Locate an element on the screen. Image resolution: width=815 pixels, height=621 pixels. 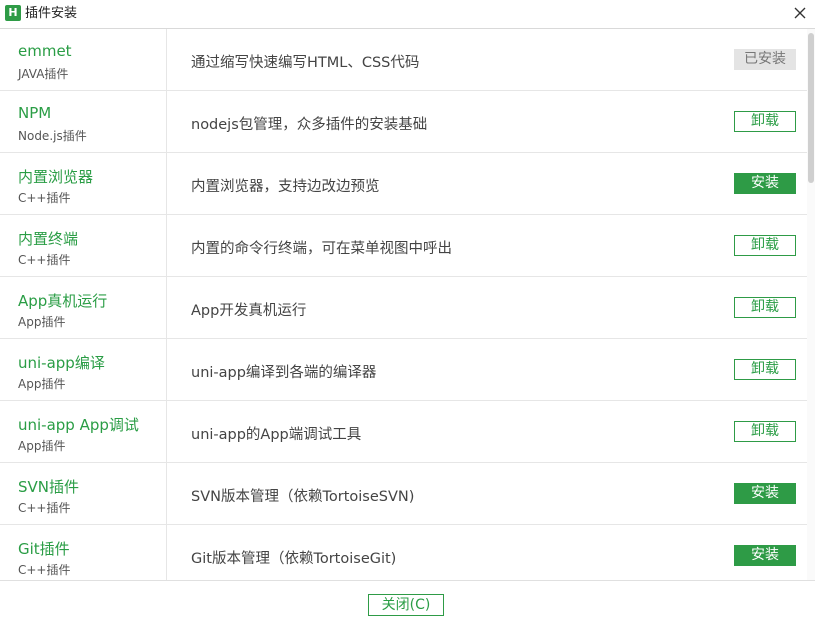
plugin-description: 内置的命令行终端，可在菜单视图中呼出 is located at coordinates (321, 249).